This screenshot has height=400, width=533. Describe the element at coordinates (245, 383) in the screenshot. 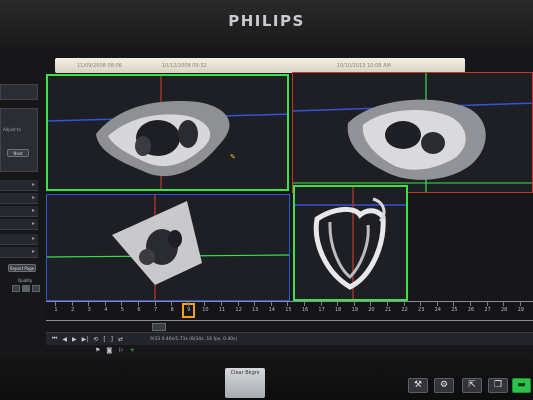

I see `clear-bkgrs-button: Clear Bkgrs` at that location.